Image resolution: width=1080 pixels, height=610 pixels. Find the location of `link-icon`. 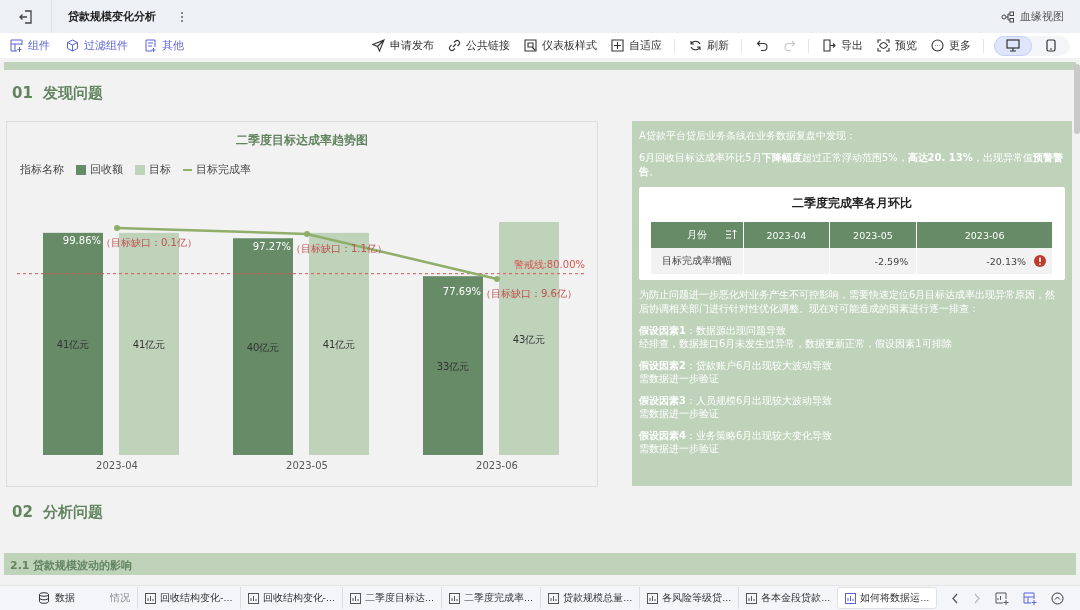

link-icon is located at coordinates (454, 45).